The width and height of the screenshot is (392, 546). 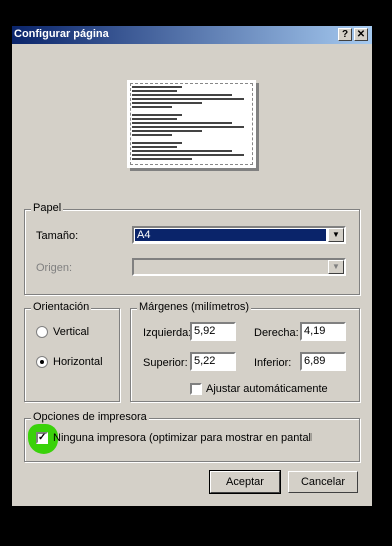 What do you see at coordinates (323, 361) in the screenshot?
I see `margin-bottom-input: 6,89` at bounding box center [323, 361].